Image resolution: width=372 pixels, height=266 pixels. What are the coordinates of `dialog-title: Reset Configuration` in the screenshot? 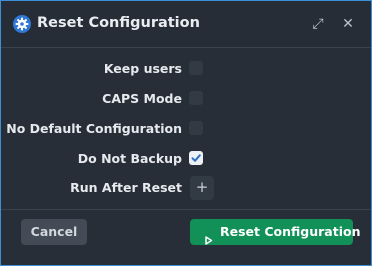 It's located at (118, 23).